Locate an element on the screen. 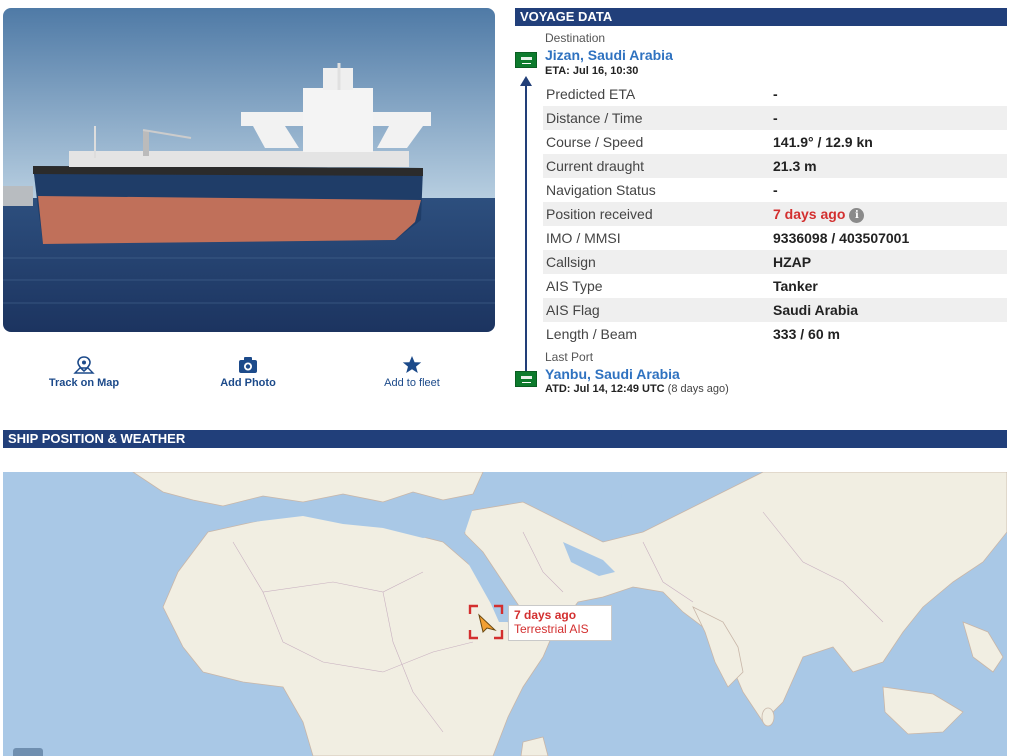 This screenshot has height=756, width=1012. ais-type-label: AIS Type is located at coordinates (574, 286).